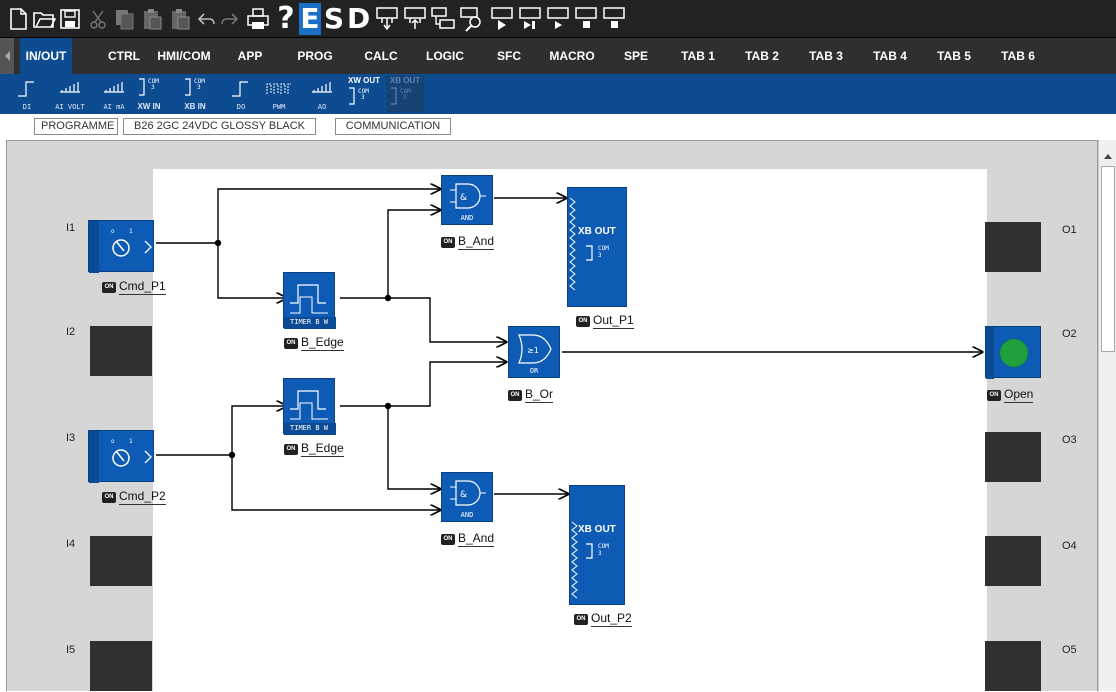  Describe the element at coordinates (149, 87) in the screenshot. I see `extension-xw-in-icon: COM3` at that location.